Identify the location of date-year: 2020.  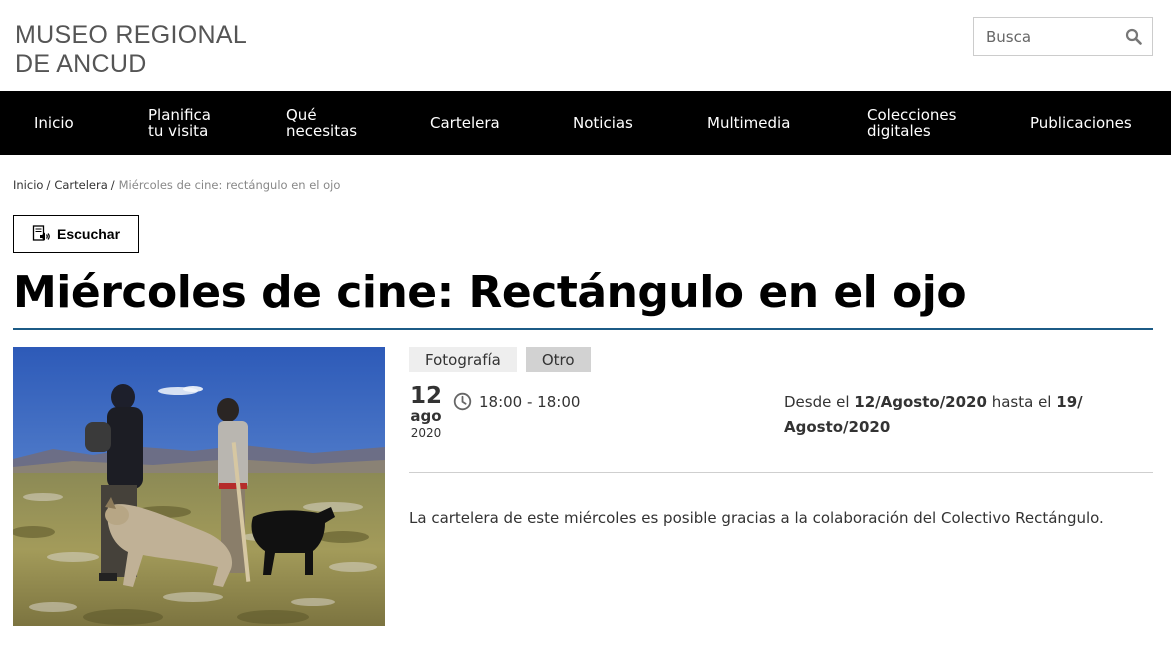
(426, 433).